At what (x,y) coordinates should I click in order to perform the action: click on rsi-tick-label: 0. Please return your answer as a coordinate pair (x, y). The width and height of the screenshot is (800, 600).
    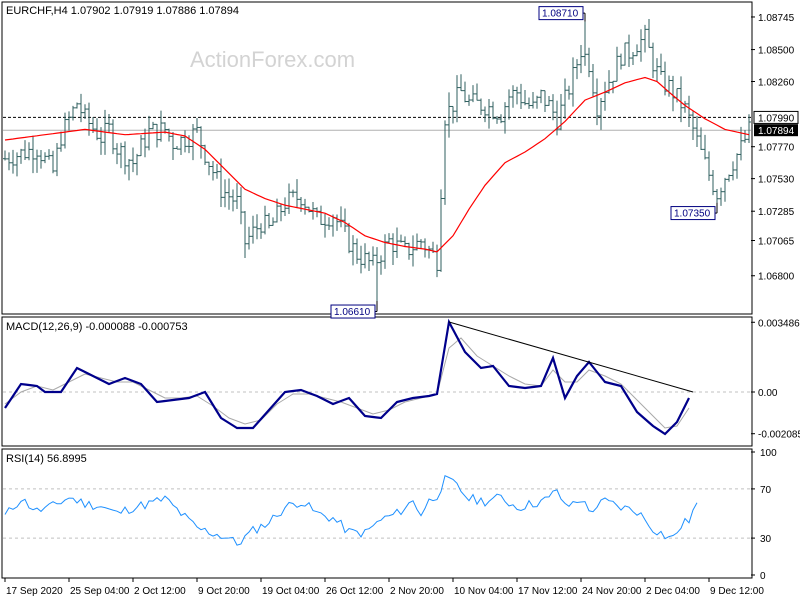
    Looking at the image, I should click on (763, 576).